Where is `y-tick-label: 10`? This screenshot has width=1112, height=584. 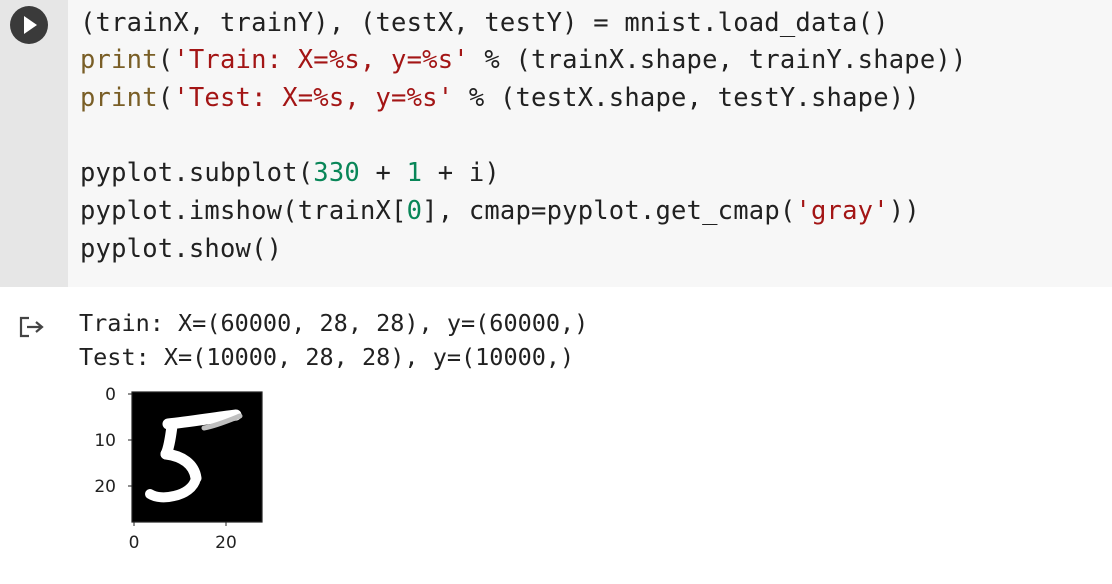
y-tick-label: 10 is located at coordinates (105, 441).